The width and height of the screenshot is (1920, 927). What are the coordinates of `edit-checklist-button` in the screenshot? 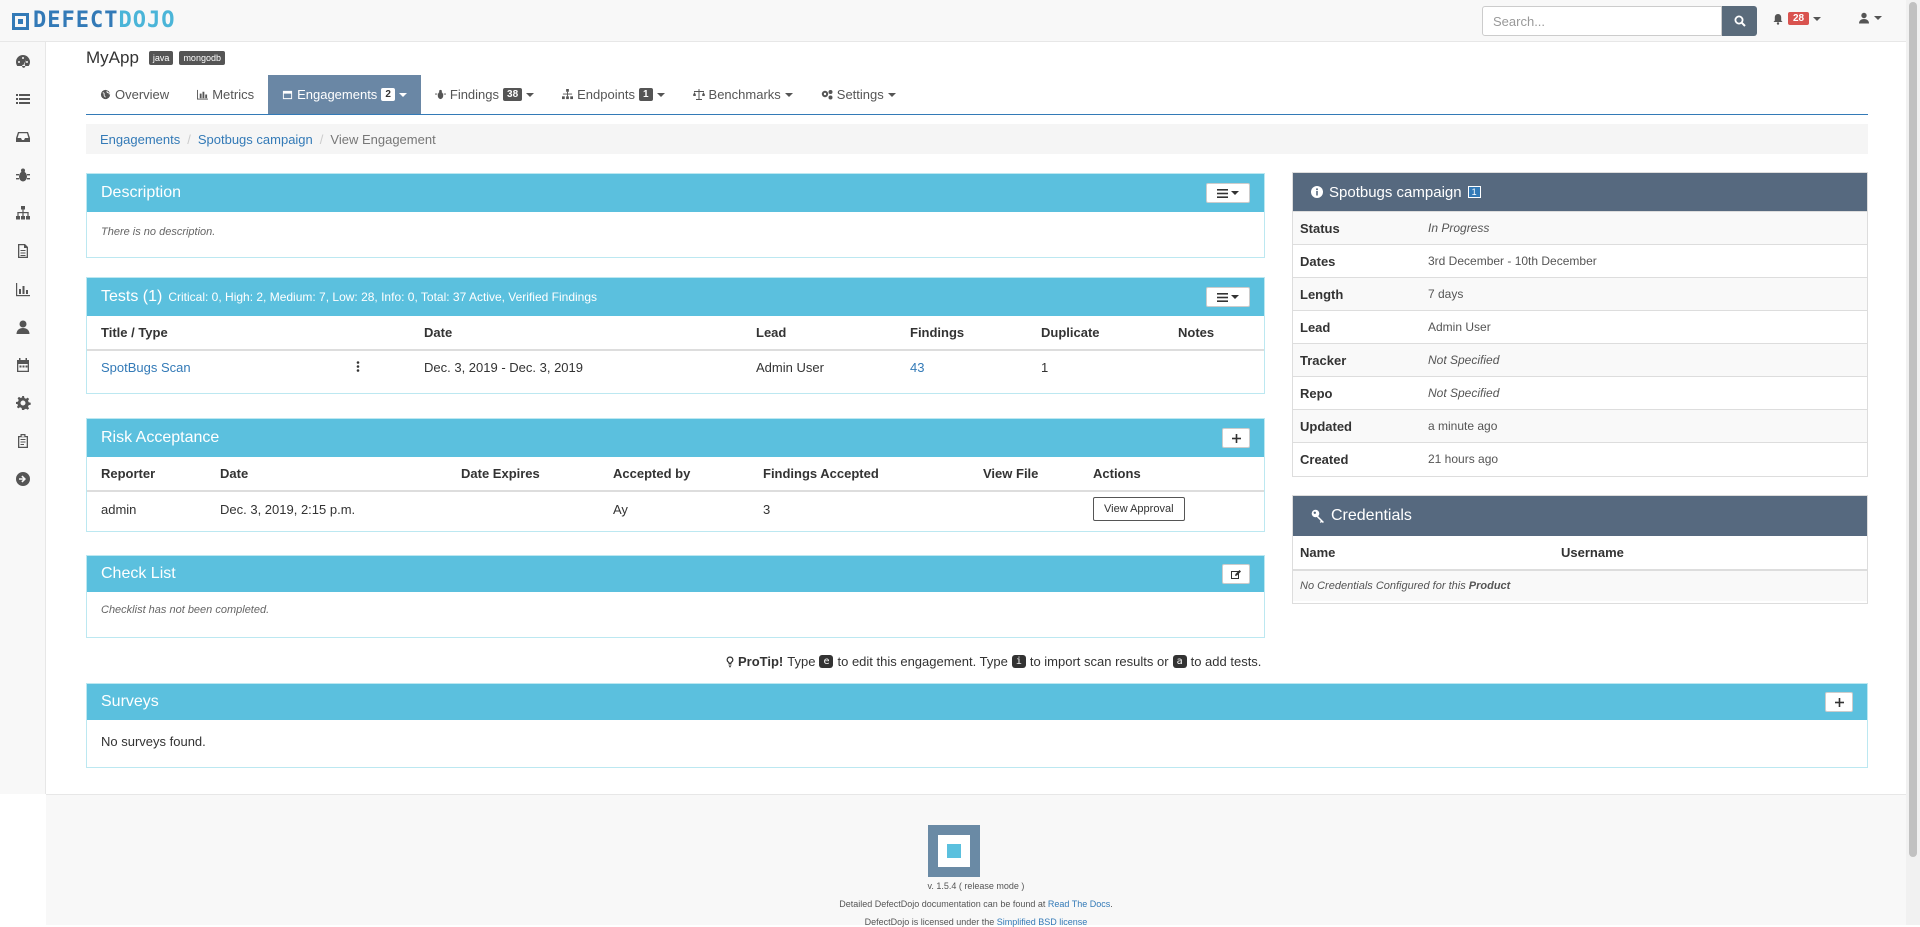 It's located at (1236, 574).